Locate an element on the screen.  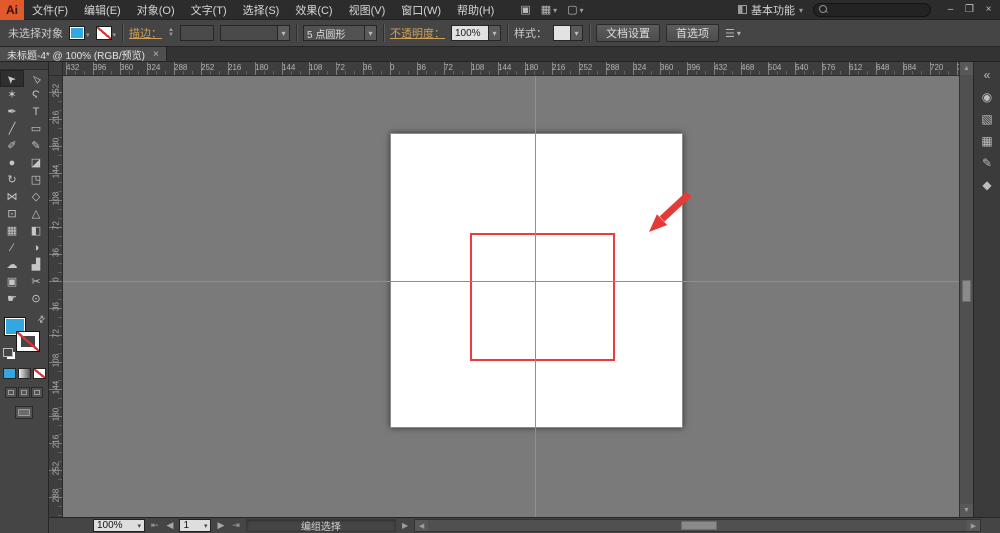
hand-tool: ☛ is located at coordinates (12, 299).